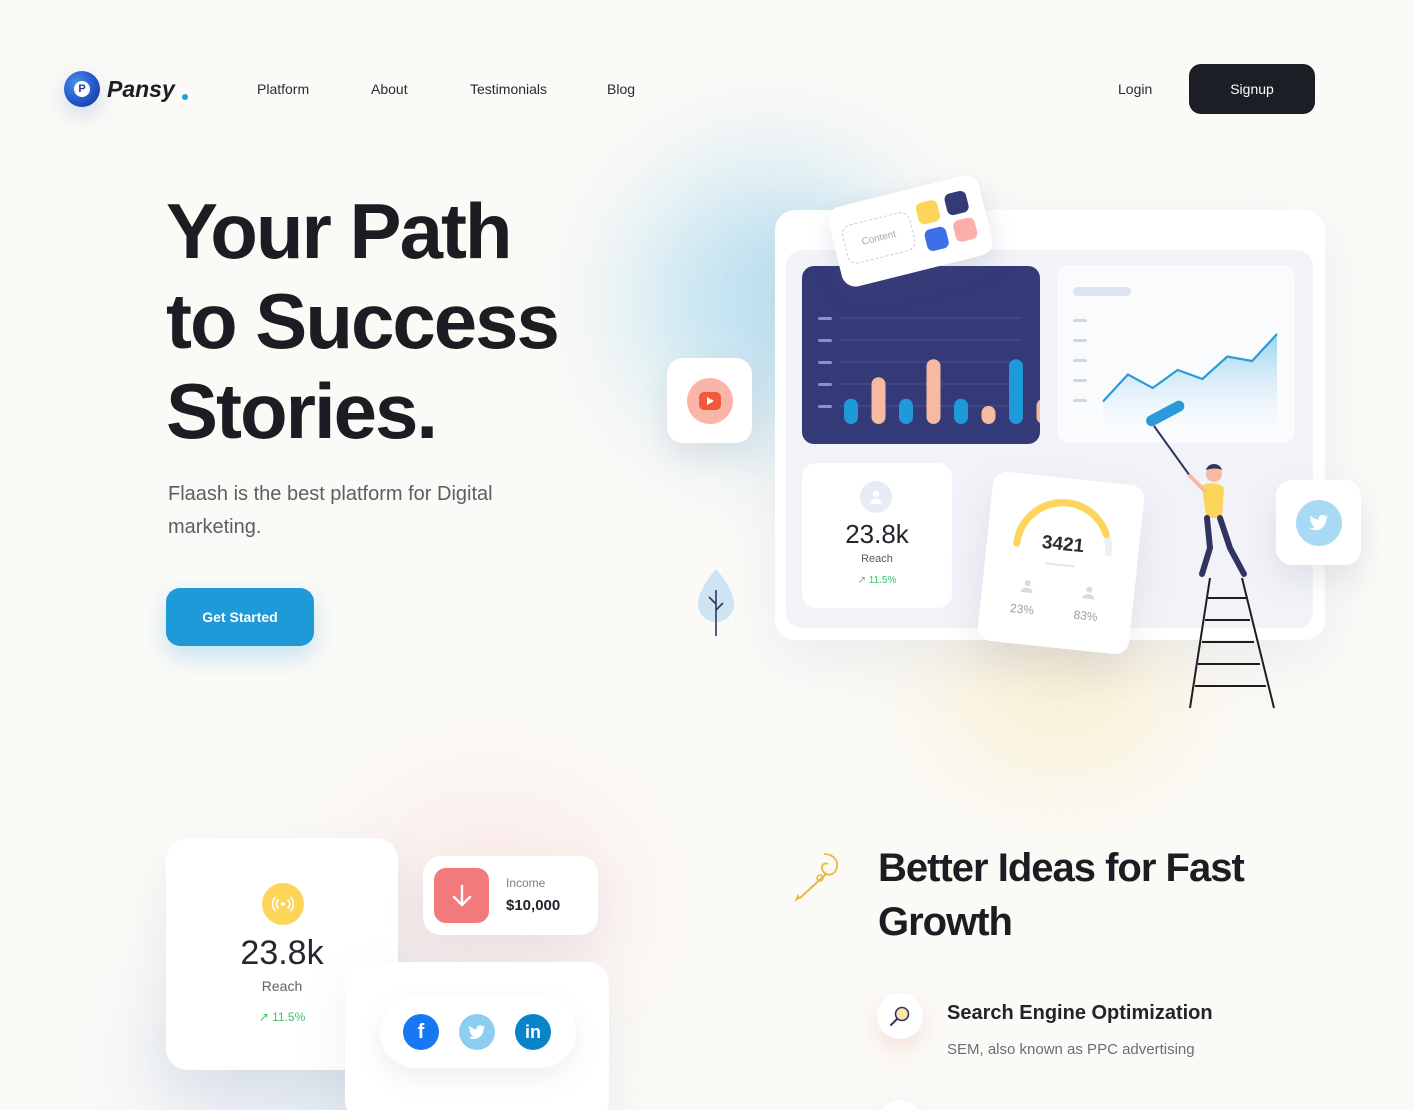 The width and height of the screenshot is (1414, 1110). Describe the element at coordinates (508, 89) in the screenshot. I see `nav-item-testimonials: Testimonials` at that location.